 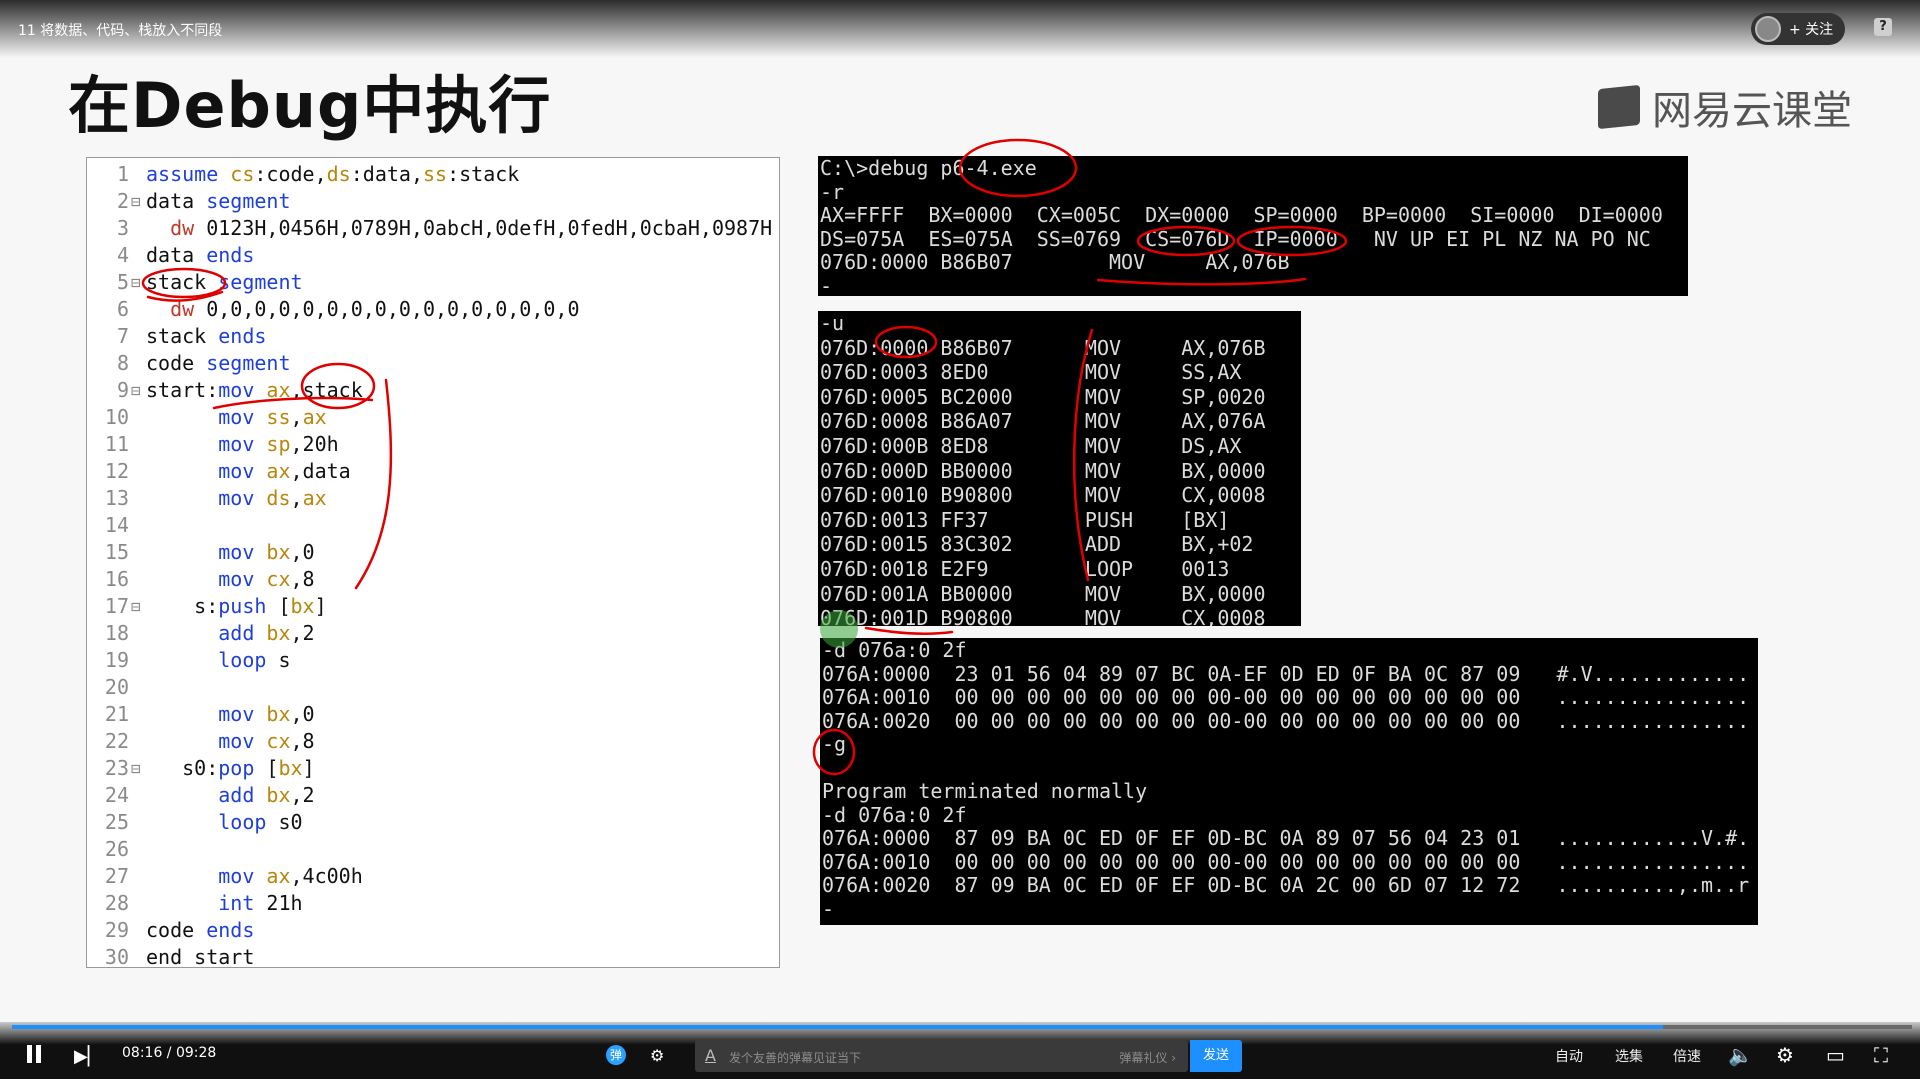 What do you see at coordinates (433, 417) in the screenshot?
I see `code-line: 10 mov ss,ax` at bounding box center [433, 417].